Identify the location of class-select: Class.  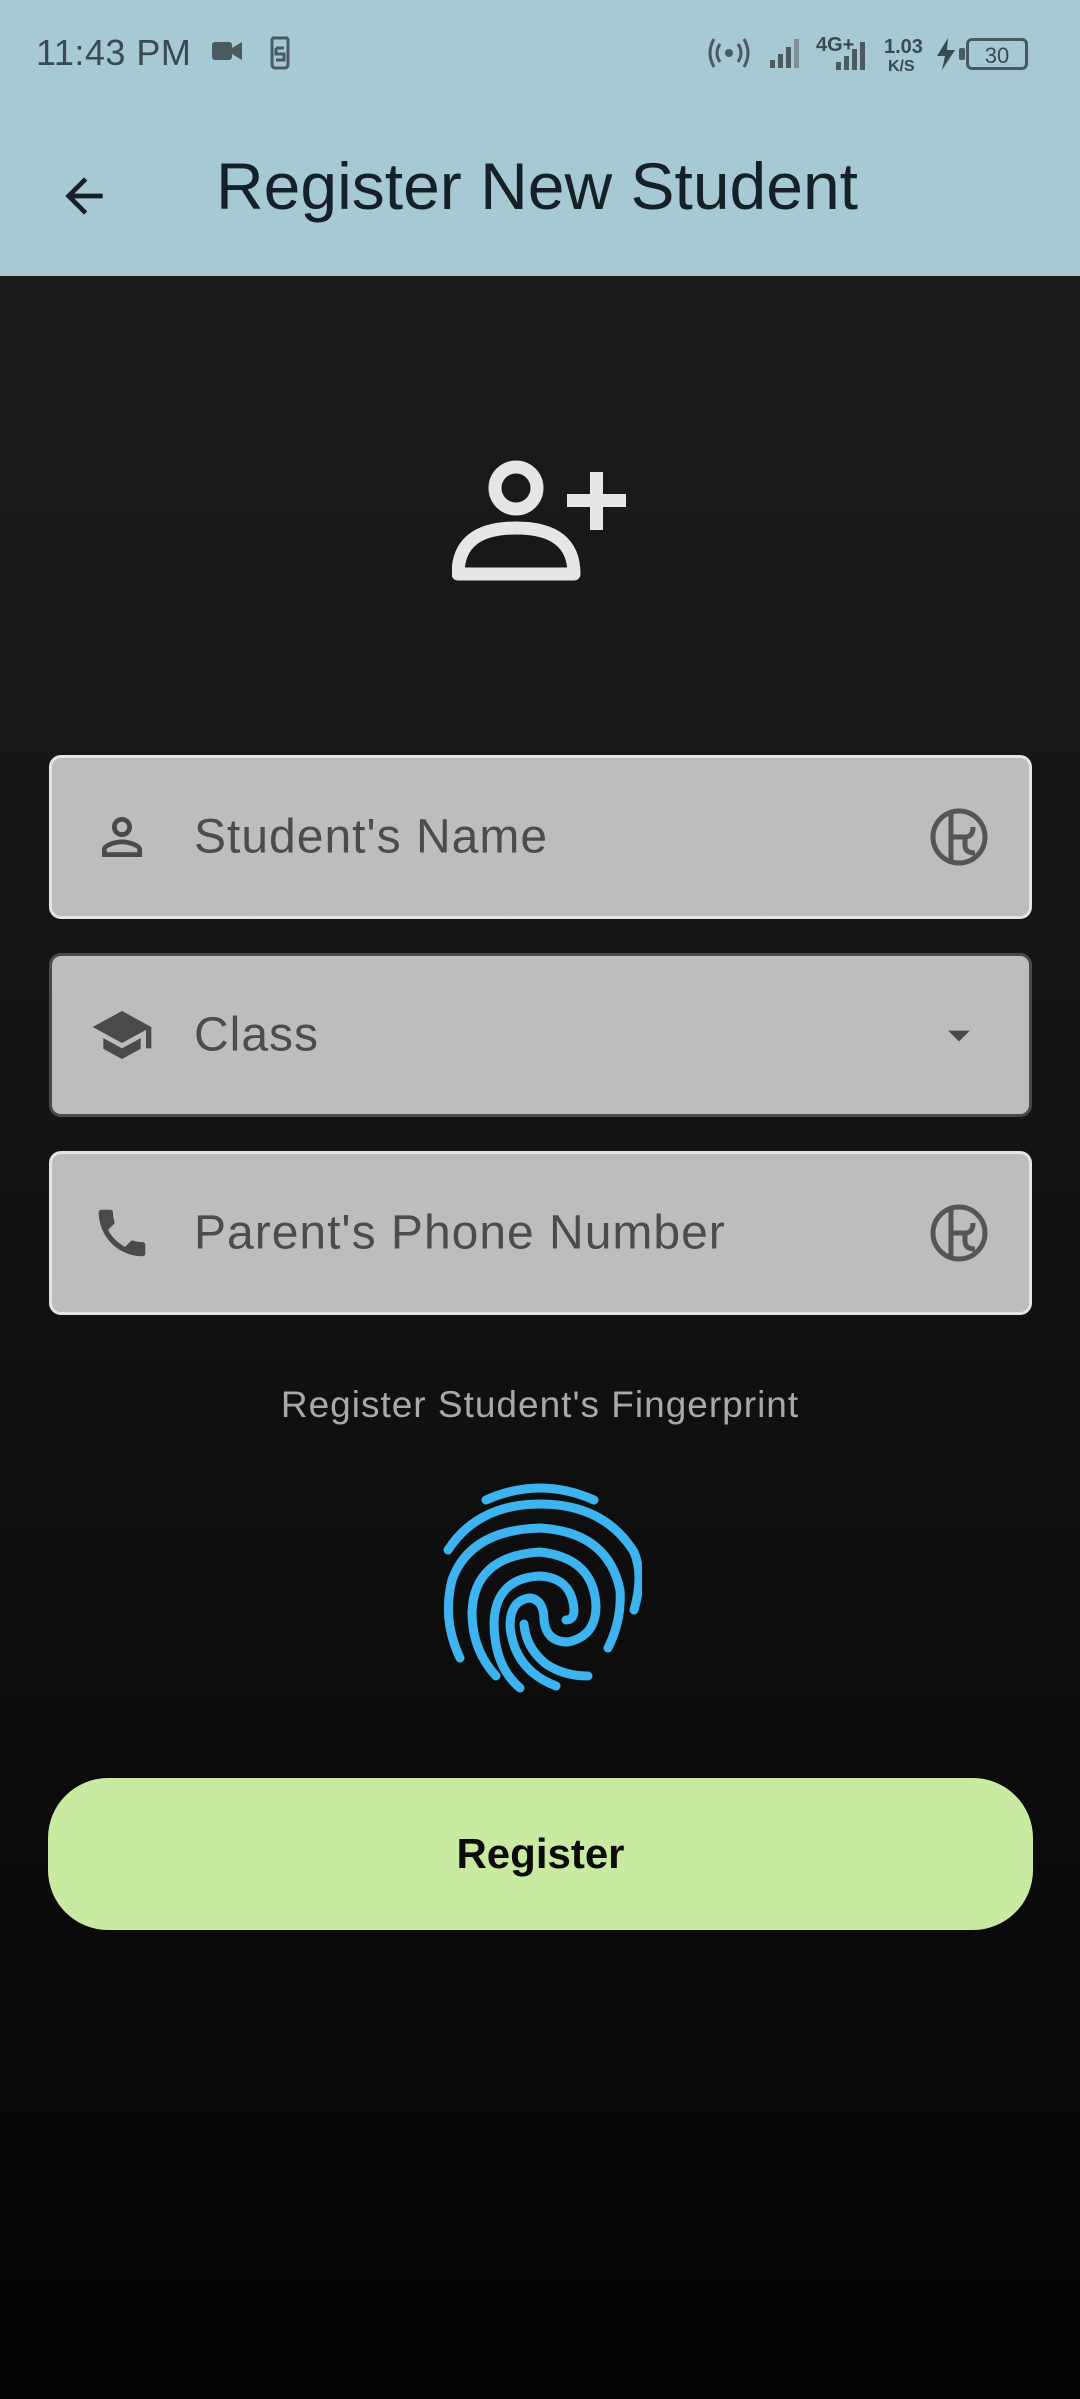
(540, 1035).